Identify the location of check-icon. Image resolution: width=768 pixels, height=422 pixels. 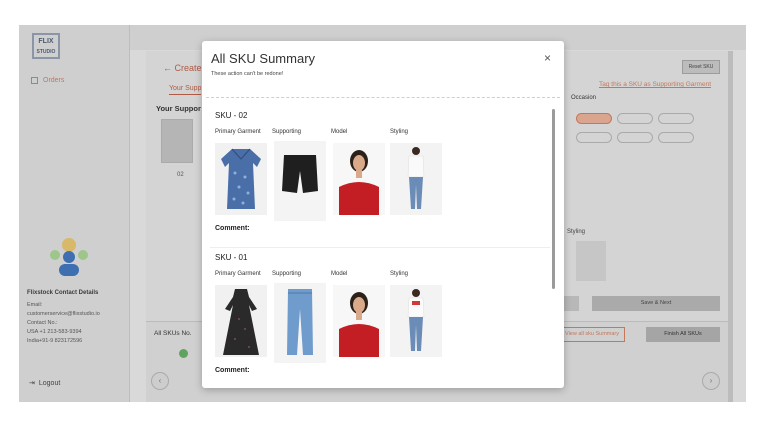
(183, 353).